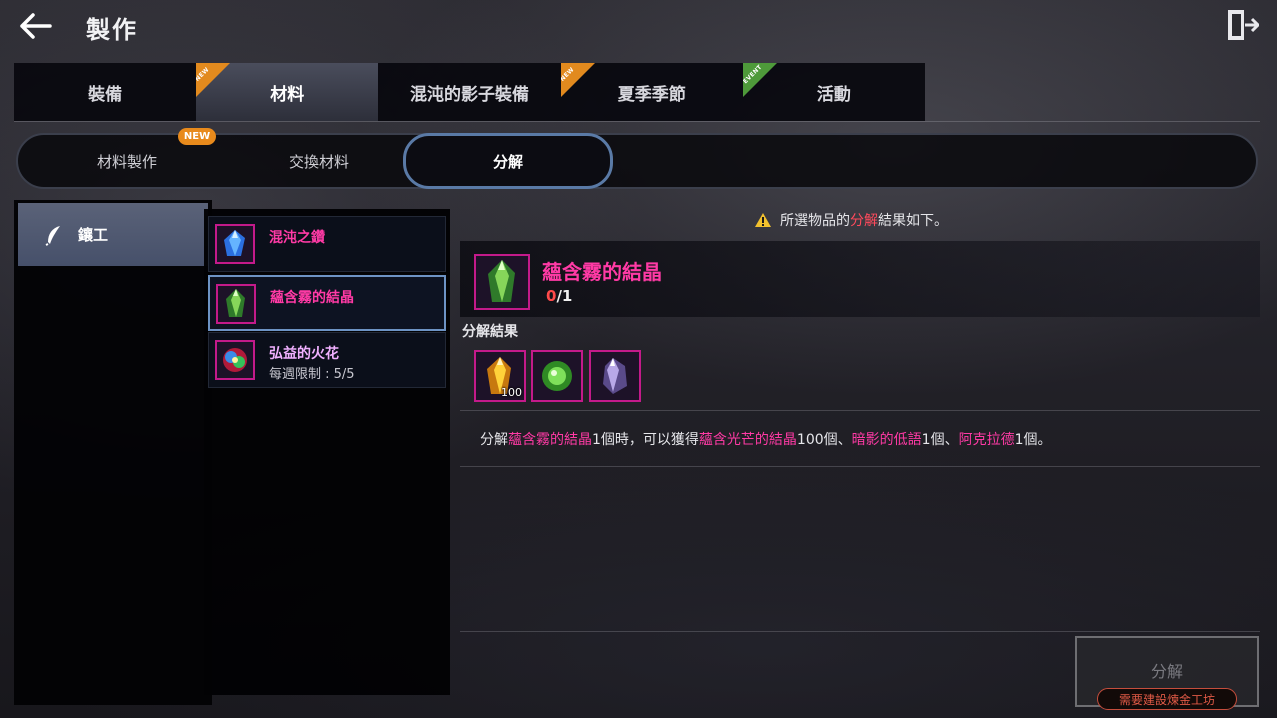 The width and height of the screenshot is (1277, 718). I want to click on item-name: 蘊含霧的結晶, so click(312, 298).